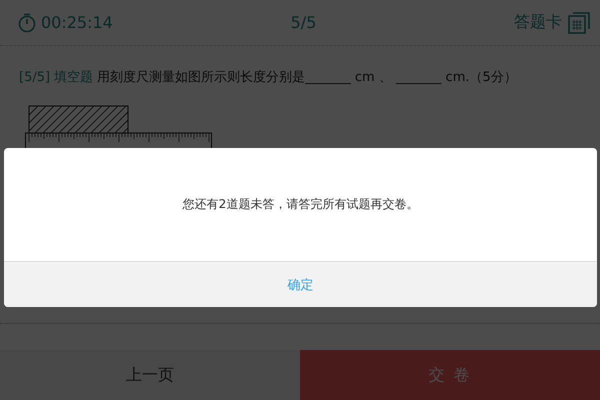 The height and width of the screenshot is (400, 600). Describe the element at coordinates (300, 204) in the screenshot. I see `dialog-message: 您还有2道题未答，请答完所有试题再交卷。` at that location.